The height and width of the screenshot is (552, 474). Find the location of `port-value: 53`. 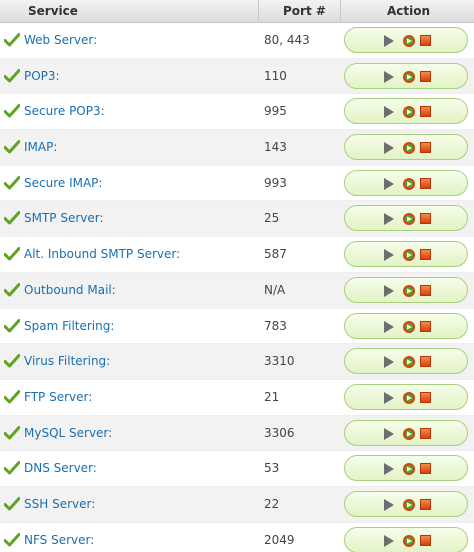

port-value: 53 is located at coordinates (272, 468).